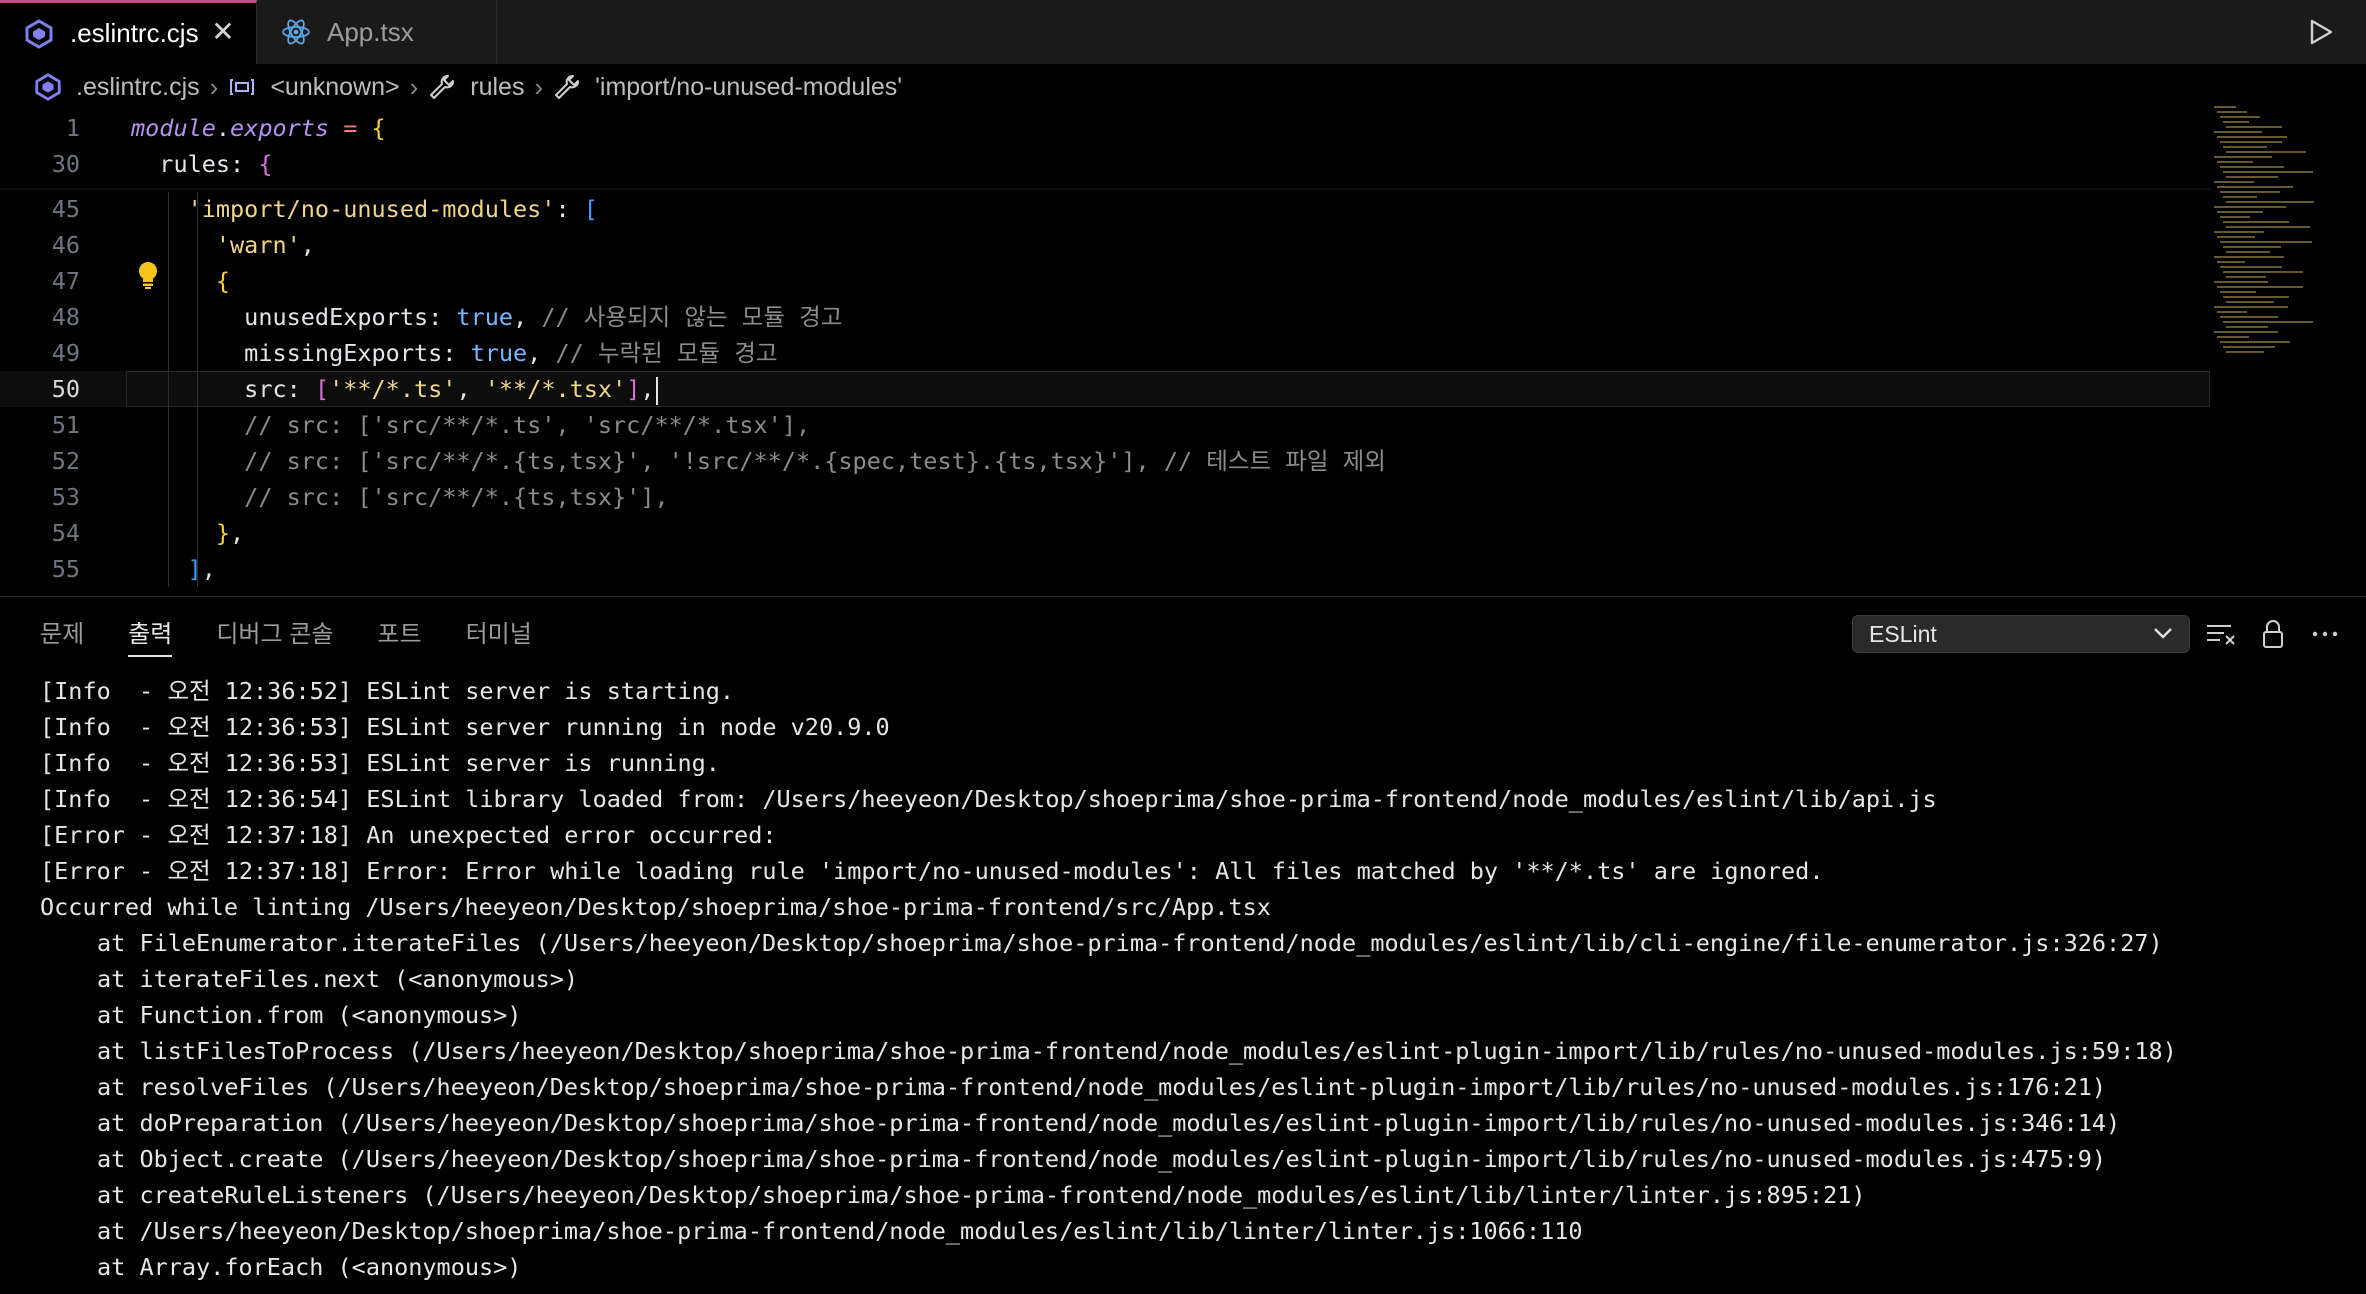 The width and height of the screenshot is (2366, 1294). What do you see at coordinates (2275, 256) in the screenshot?
I see `minimap` at bounding box center [2275, 256].